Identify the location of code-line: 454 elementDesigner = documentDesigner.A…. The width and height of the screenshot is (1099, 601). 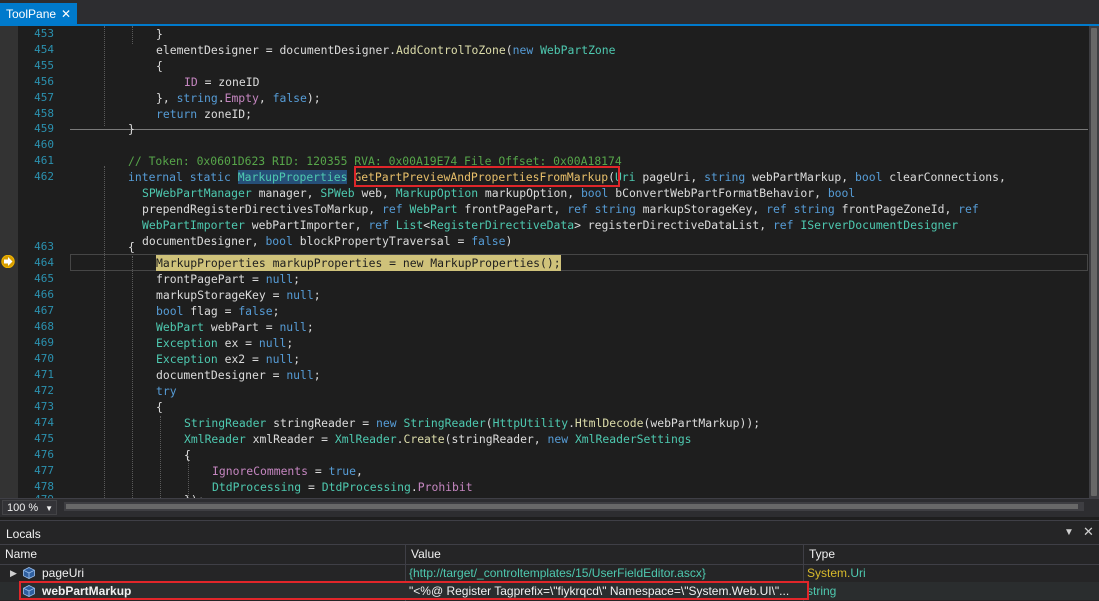
(545, 50).